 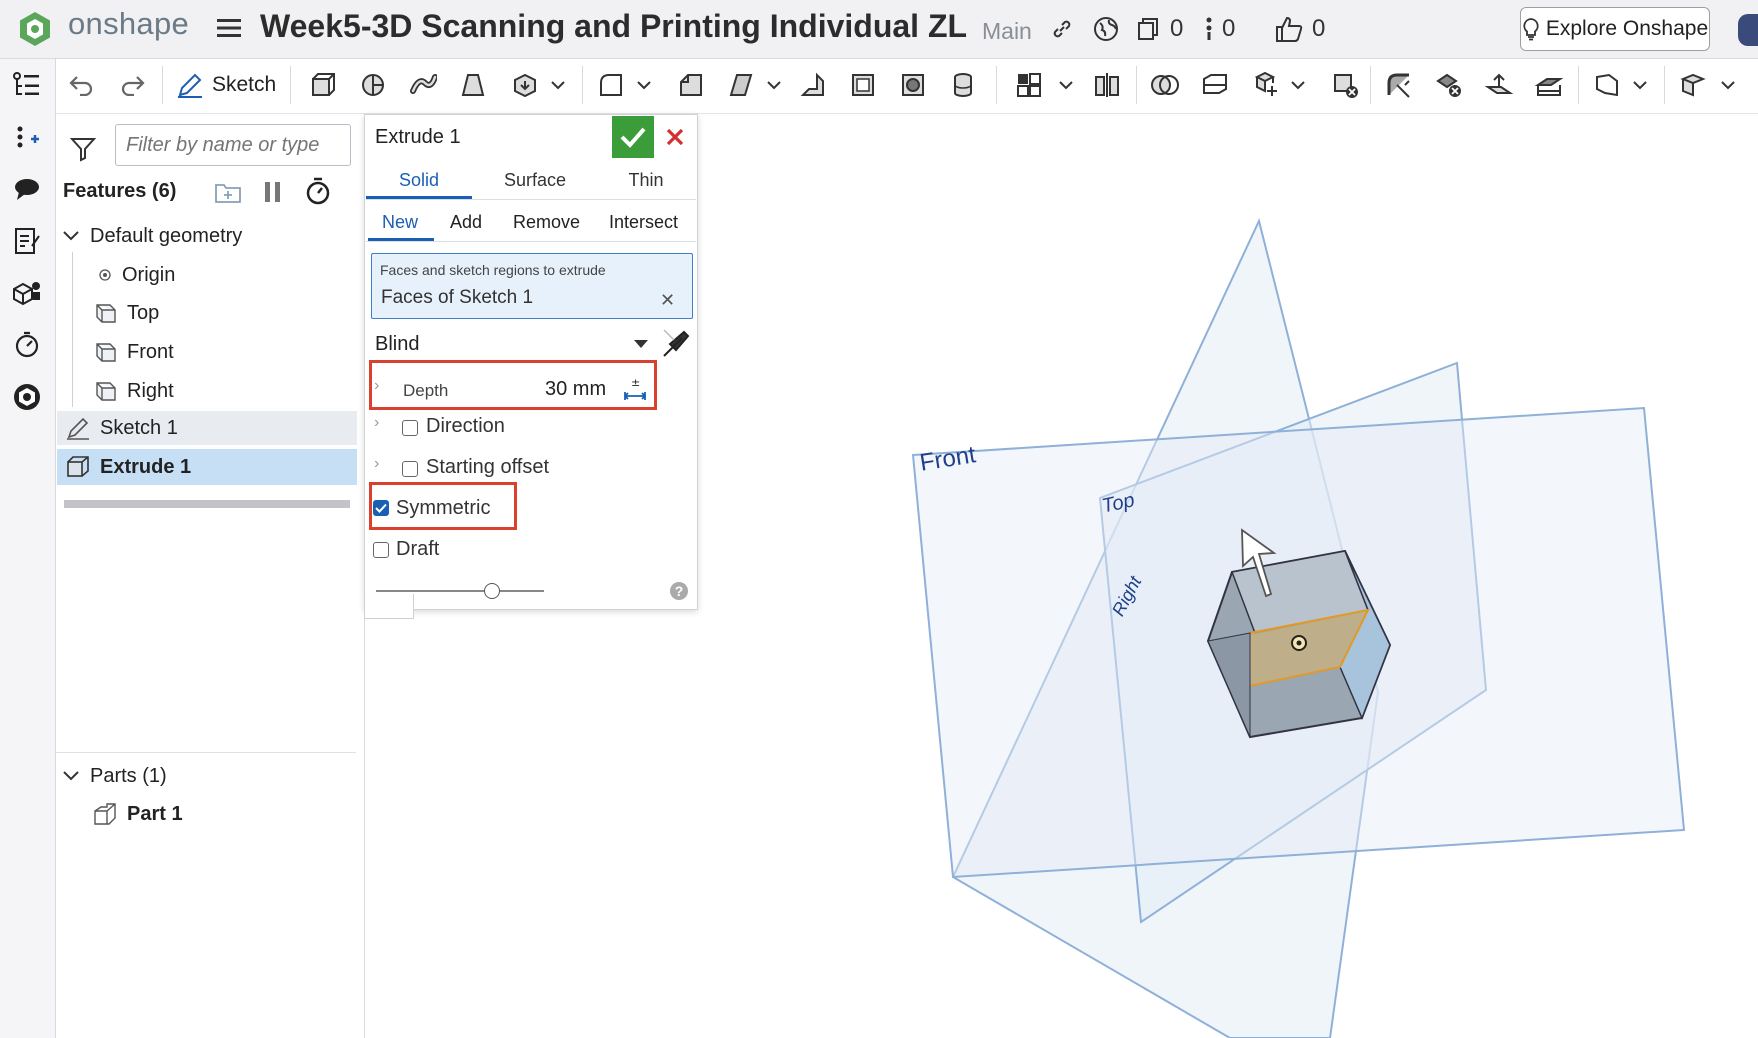 What do you see at coordinates (27, 139) in the screenshot?
I see `add-variable-icon` at bounding box center [27, 139].